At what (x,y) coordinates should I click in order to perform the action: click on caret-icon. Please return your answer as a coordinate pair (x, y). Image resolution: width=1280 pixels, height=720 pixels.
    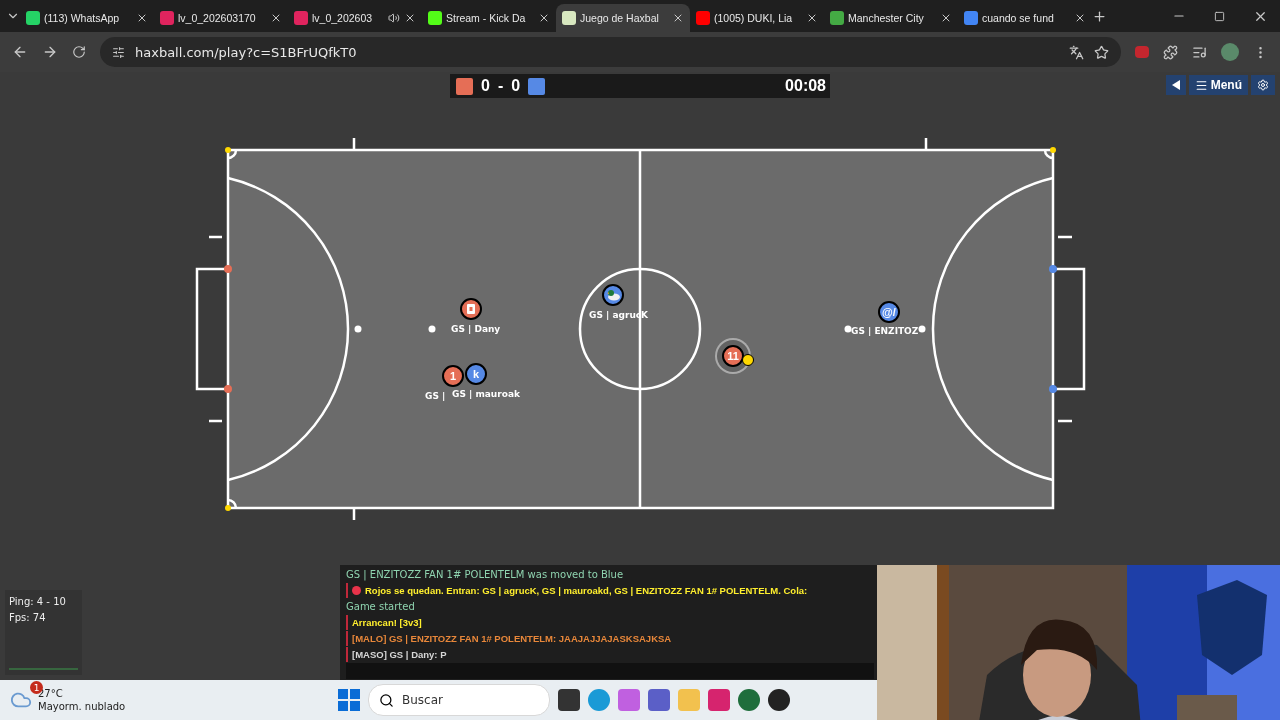
    Looking at the image, I should click on (1175, 85).